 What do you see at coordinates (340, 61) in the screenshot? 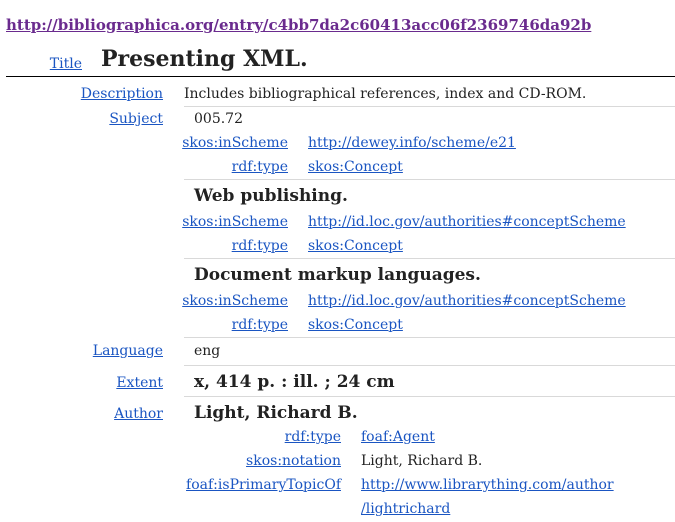
I see `title-row: Title Presenting XML.` at bounding box center [340, 61].